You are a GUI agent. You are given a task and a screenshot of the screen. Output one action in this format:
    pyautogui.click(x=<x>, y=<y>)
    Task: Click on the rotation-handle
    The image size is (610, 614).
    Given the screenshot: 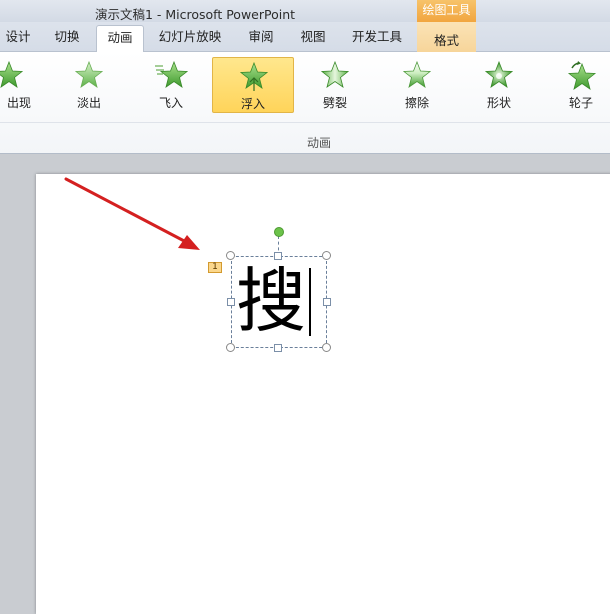 What is the action you would take?
    pyautogui.click(x=279, y=232)
    